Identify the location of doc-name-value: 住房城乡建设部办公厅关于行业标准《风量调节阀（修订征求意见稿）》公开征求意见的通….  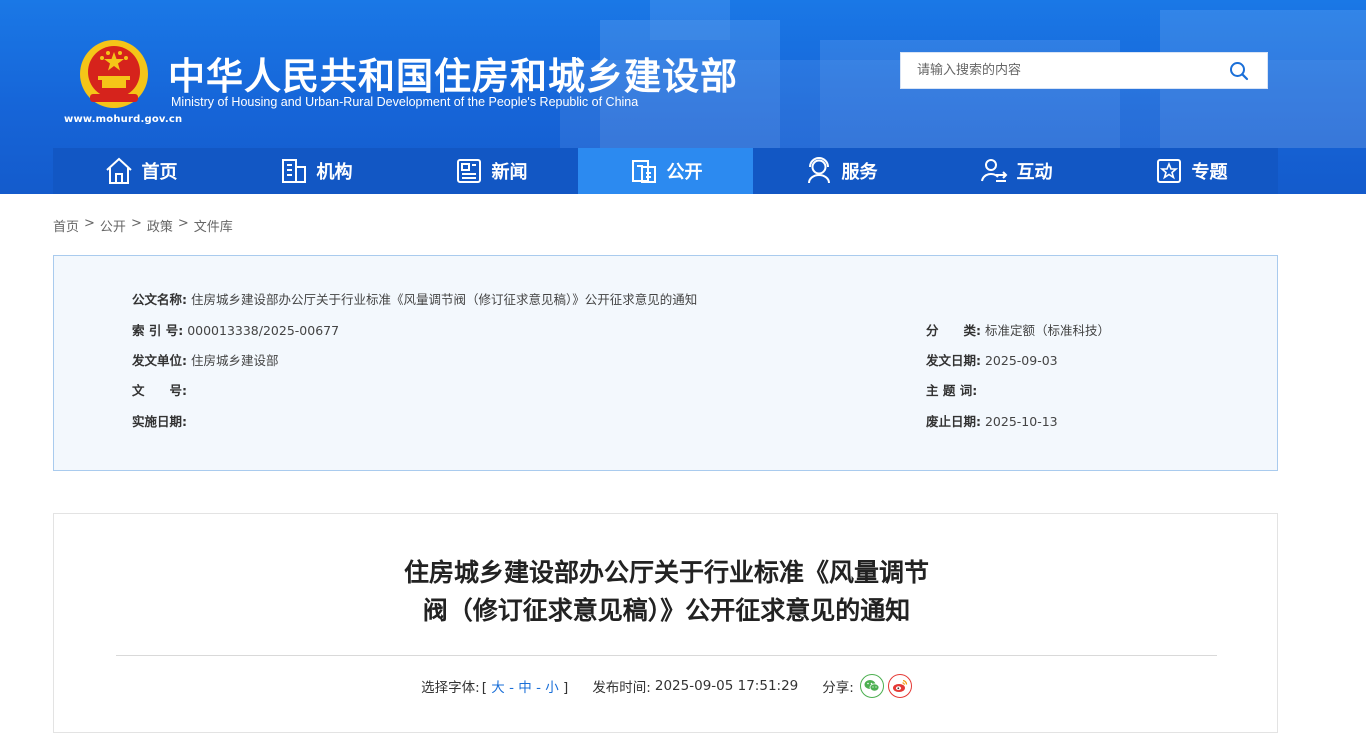
(444, 299).